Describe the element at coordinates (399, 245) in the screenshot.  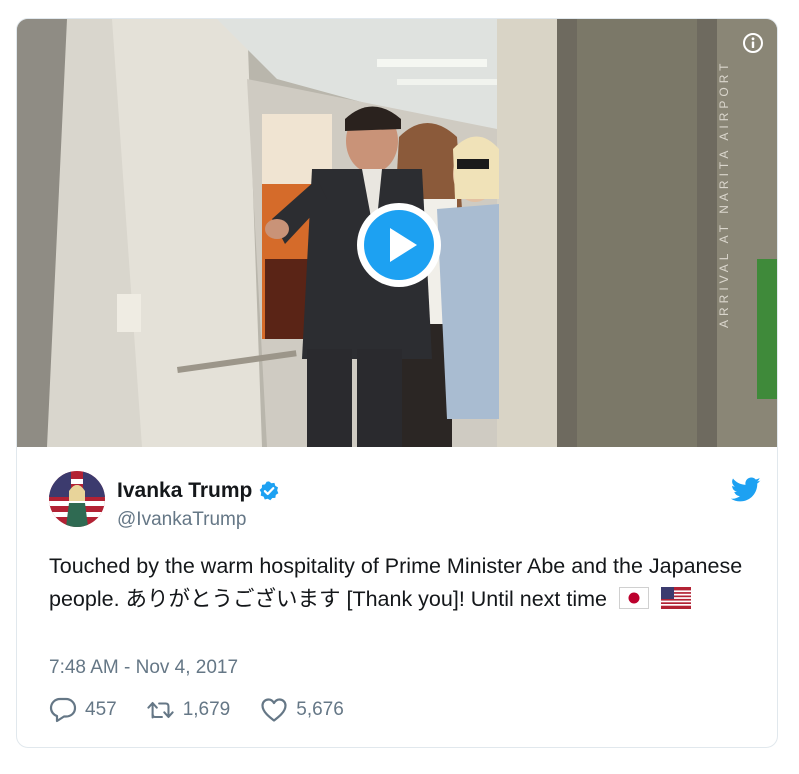
I see `play-icon` at that location.